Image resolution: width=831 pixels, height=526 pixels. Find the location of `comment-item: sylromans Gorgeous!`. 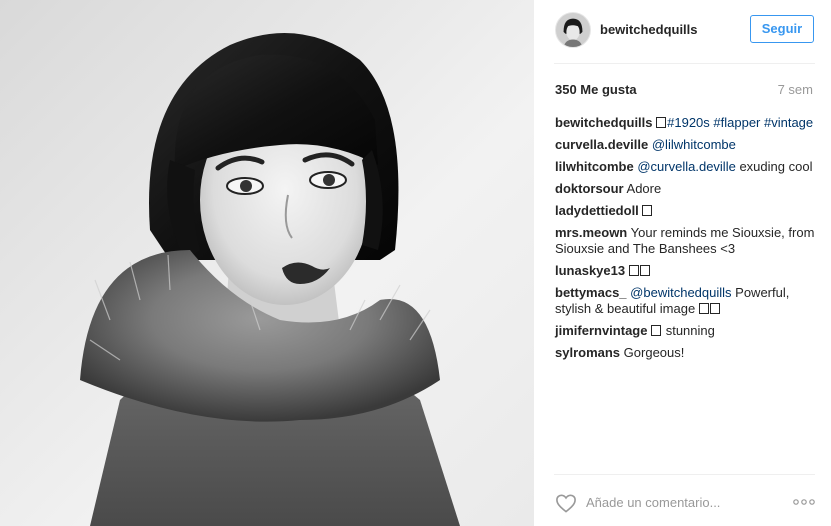

comment-item: sylromans Gorgeous! is located at coordinates (690, 353).